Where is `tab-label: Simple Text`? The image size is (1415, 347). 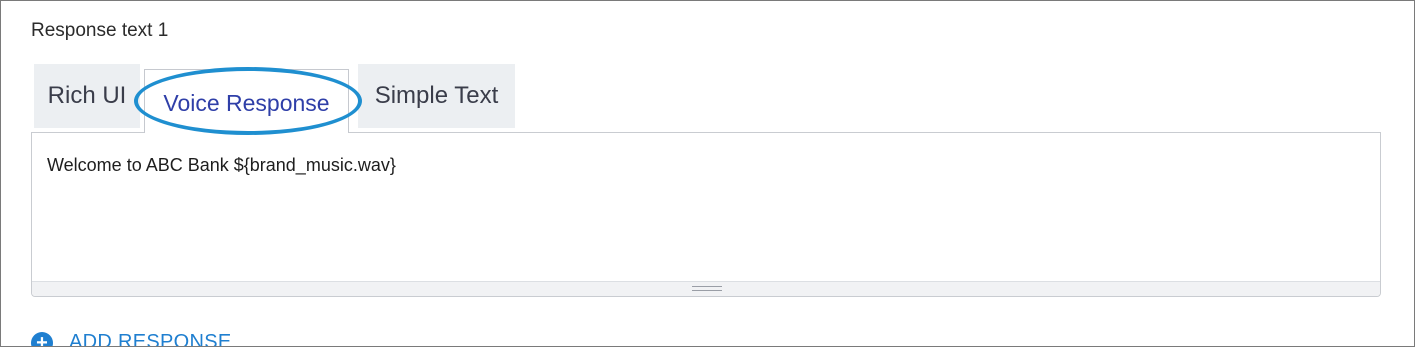
tab-label: Simple Text is located at coordinates (436, 95).